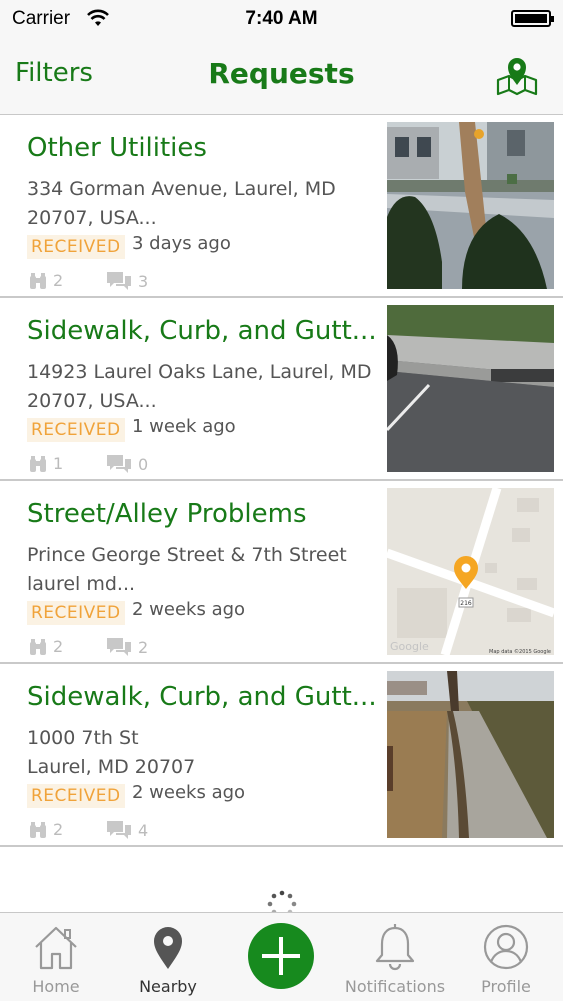  What do you see at coordinates (117, 148) in the screenshot?
I see `request-title: Other Utilities` at bounding box center [117, 148].